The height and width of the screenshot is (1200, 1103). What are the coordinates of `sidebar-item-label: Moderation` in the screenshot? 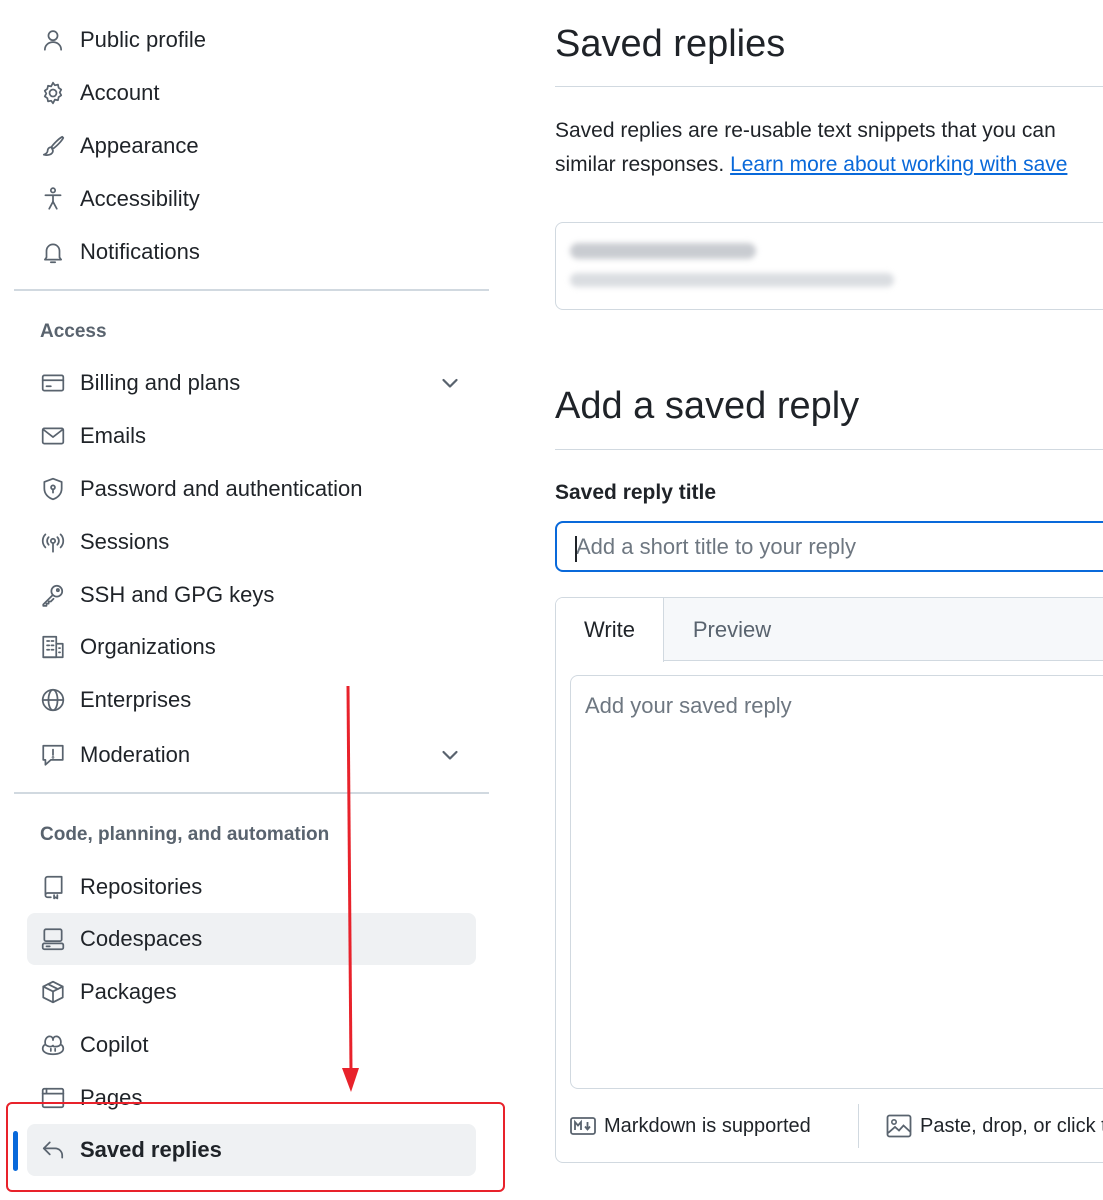 It's located at (135, 754).